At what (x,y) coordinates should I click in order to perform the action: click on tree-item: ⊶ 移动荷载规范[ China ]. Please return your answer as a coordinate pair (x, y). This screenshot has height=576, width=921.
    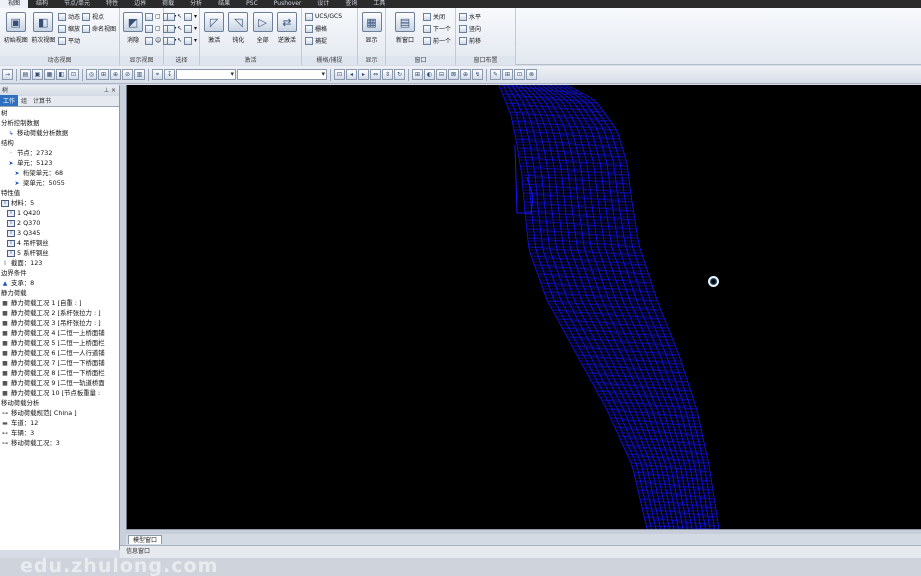
    Looking at the image, I should click on (59, 413).